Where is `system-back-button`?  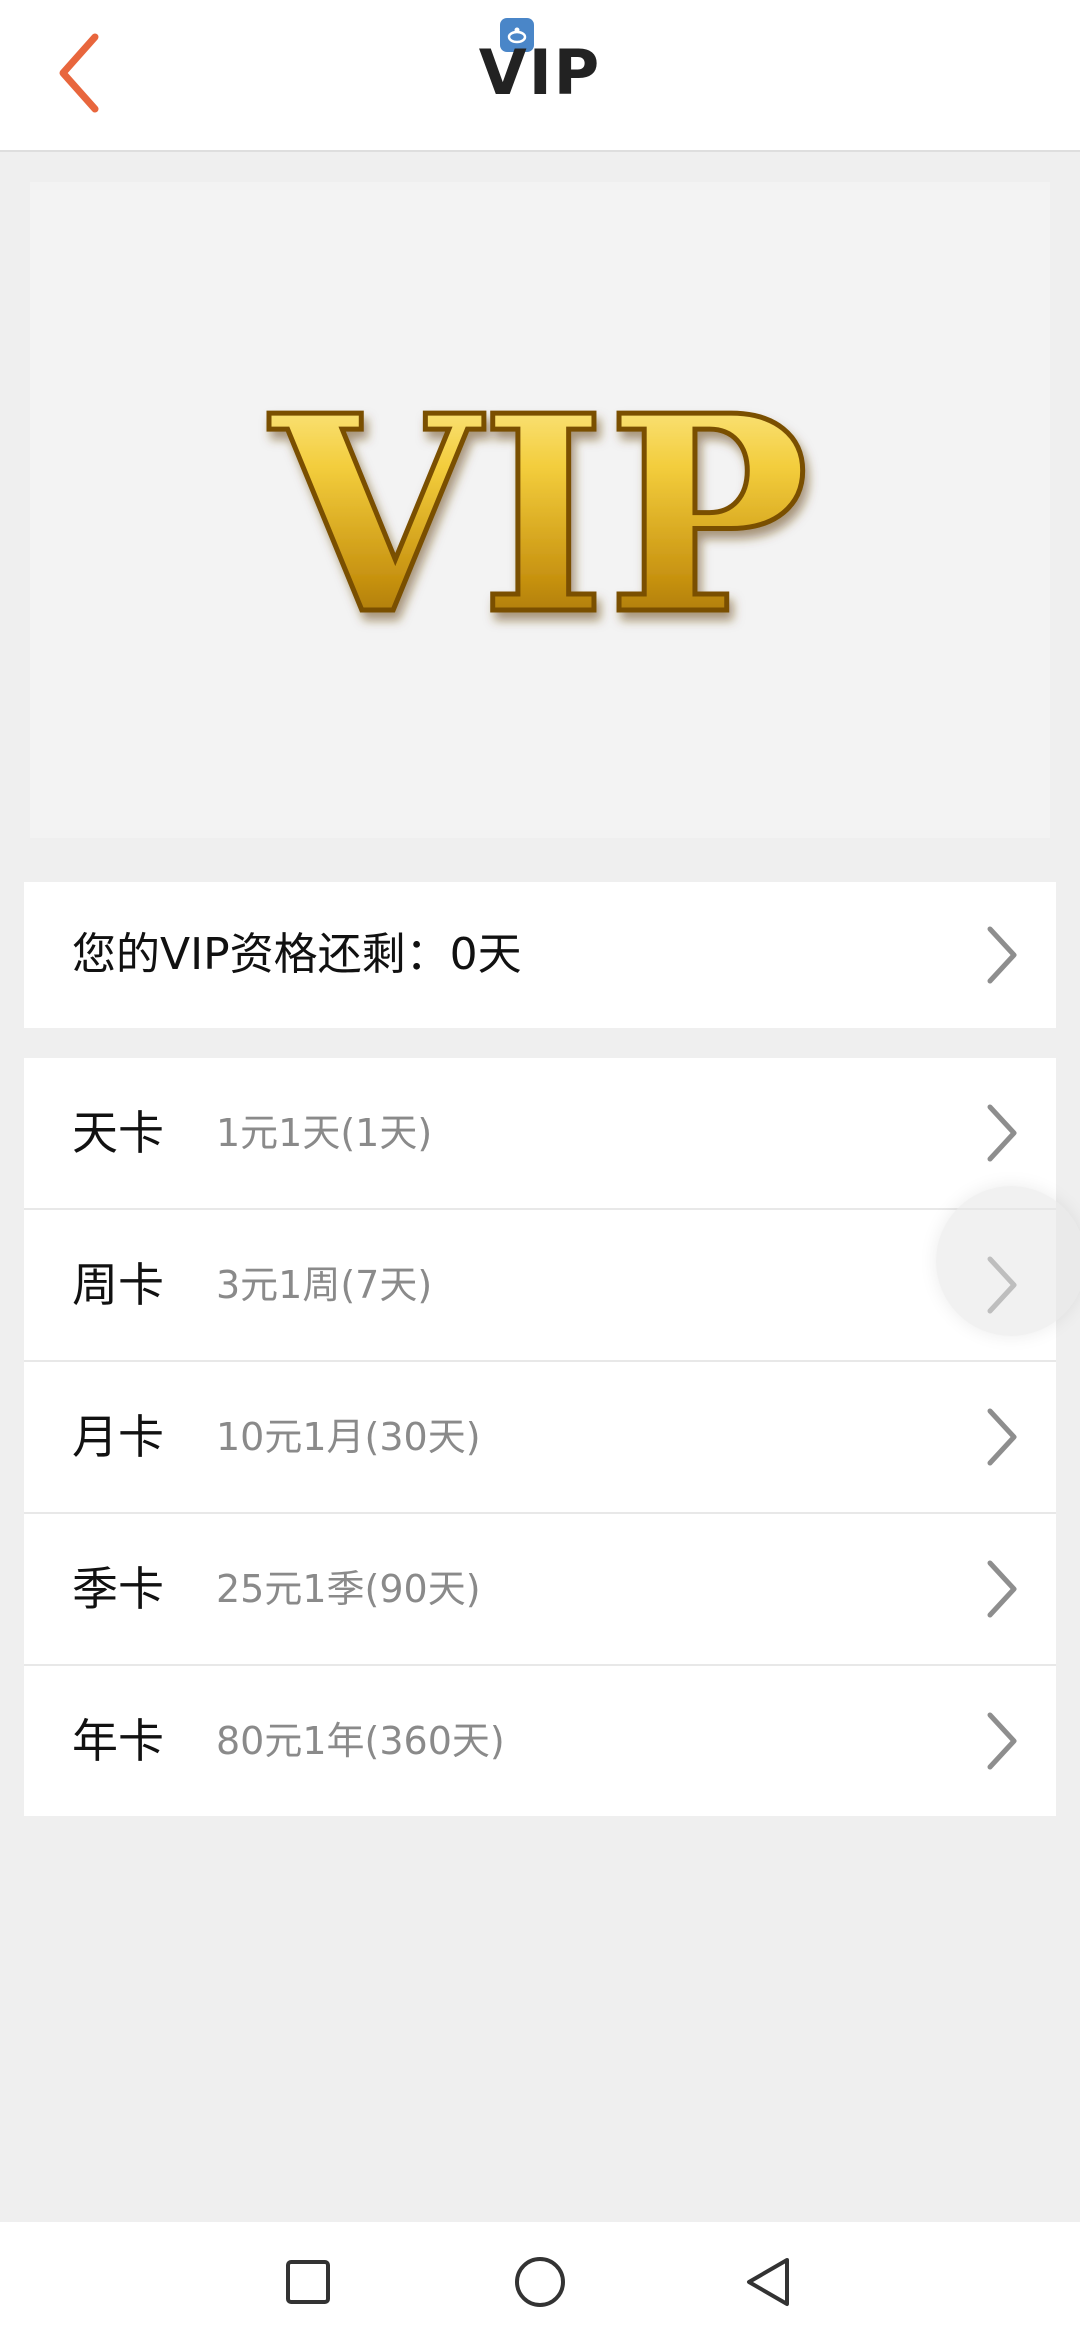 system-back-button is located at coordinates (768, 2282).